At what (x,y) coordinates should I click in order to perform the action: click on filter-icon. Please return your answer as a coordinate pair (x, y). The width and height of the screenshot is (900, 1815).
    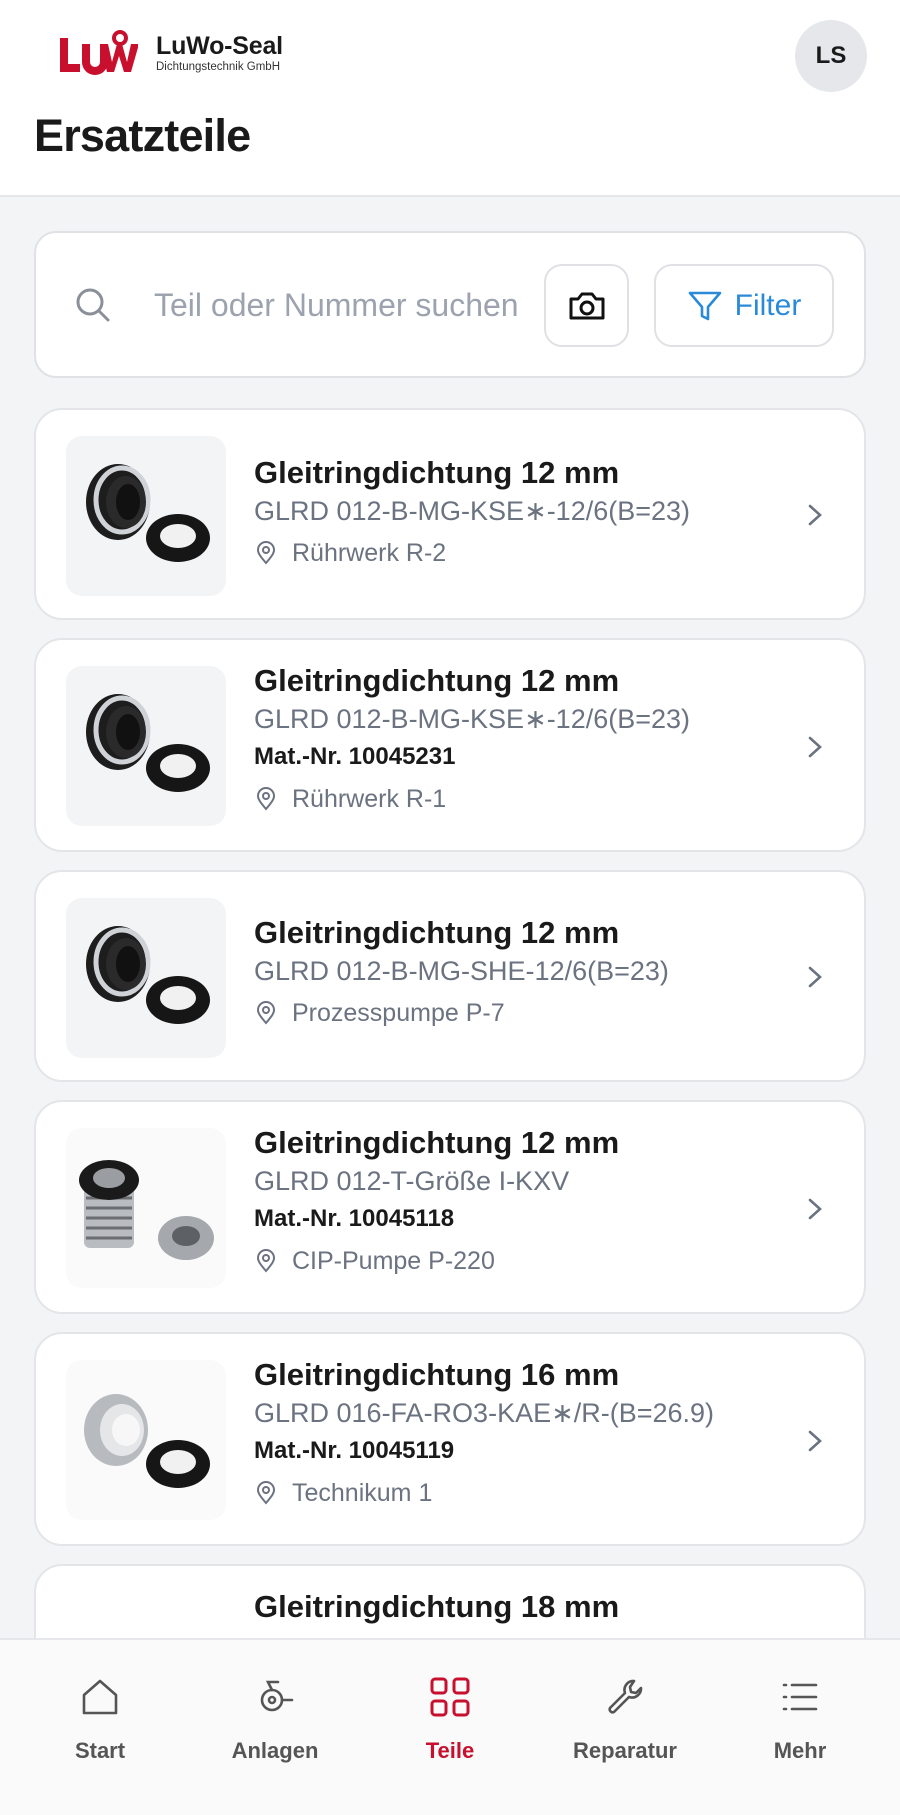
    Looking at the image, I should click on (704, 305).